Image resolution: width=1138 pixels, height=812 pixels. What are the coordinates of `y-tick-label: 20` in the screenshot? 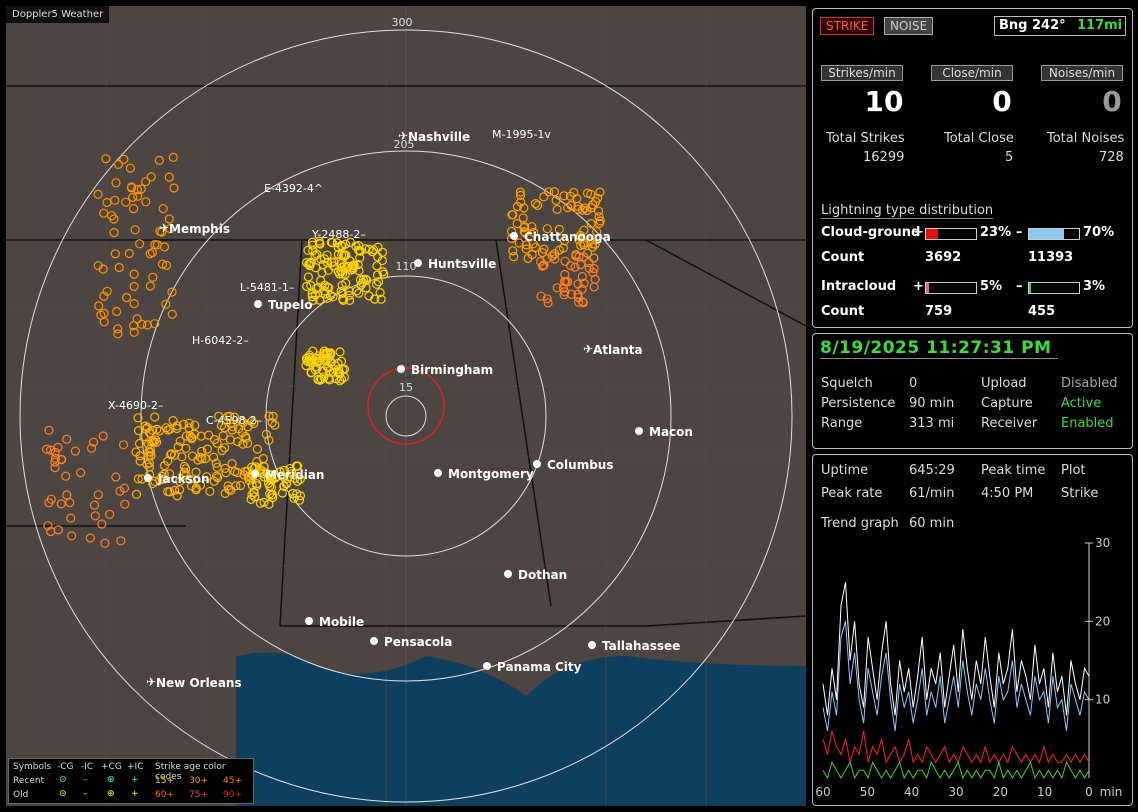 It's located at (1102, 621).